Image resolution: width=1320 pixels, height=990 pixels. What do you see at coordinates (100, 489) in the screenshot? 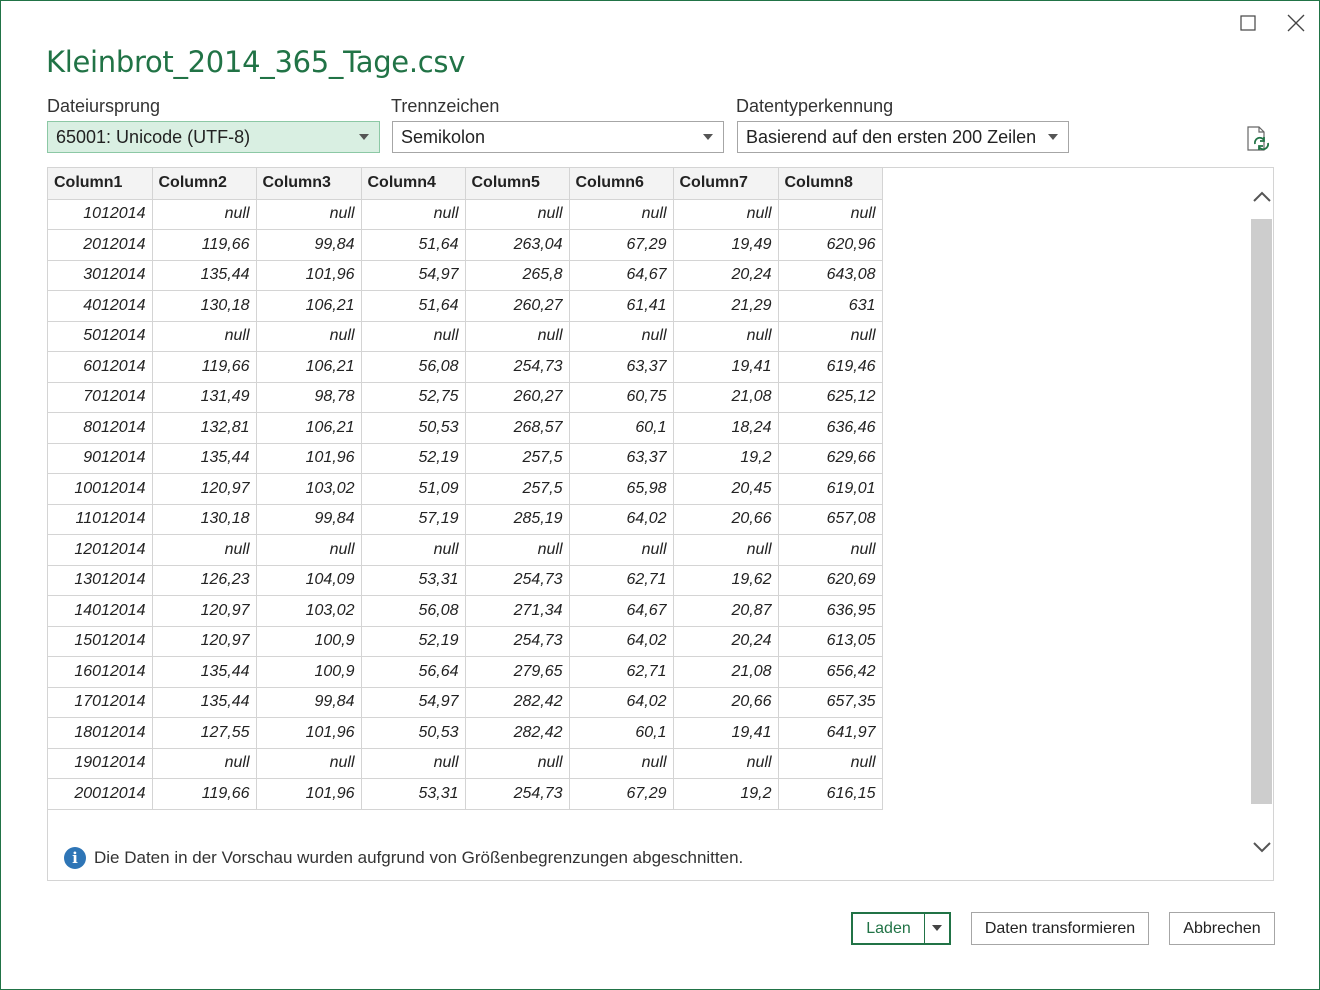
I see `table-cell: 10012014` at bounding box center [100, 489].